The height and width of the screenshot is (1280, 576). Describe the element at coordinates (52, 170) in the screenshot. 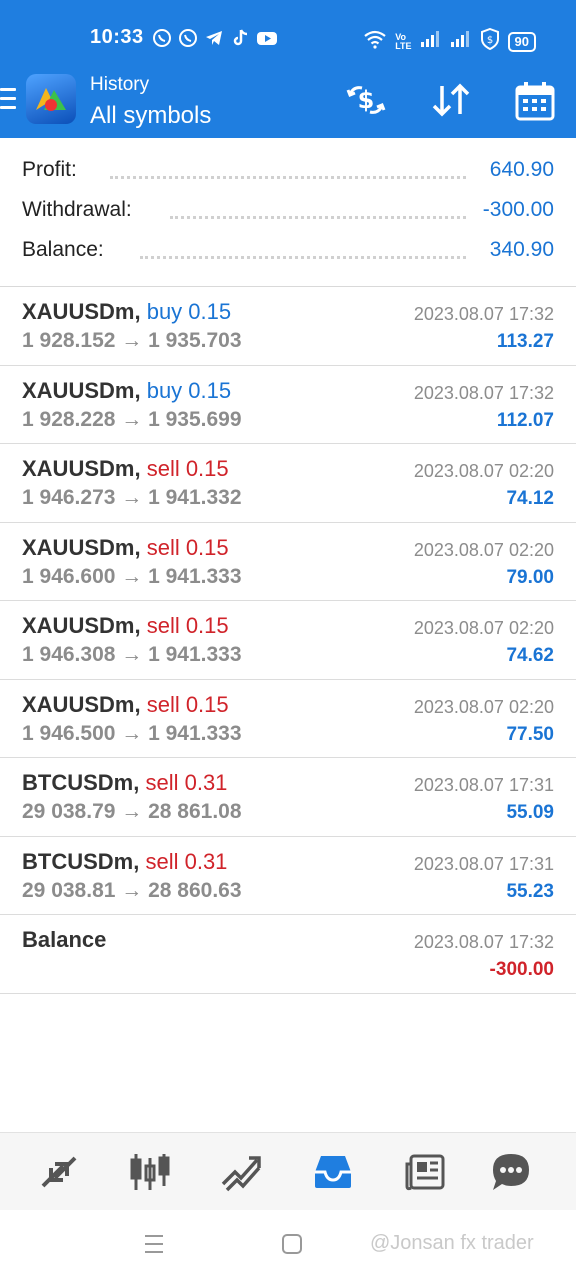

I see `summary-label: Profit:` at that location.